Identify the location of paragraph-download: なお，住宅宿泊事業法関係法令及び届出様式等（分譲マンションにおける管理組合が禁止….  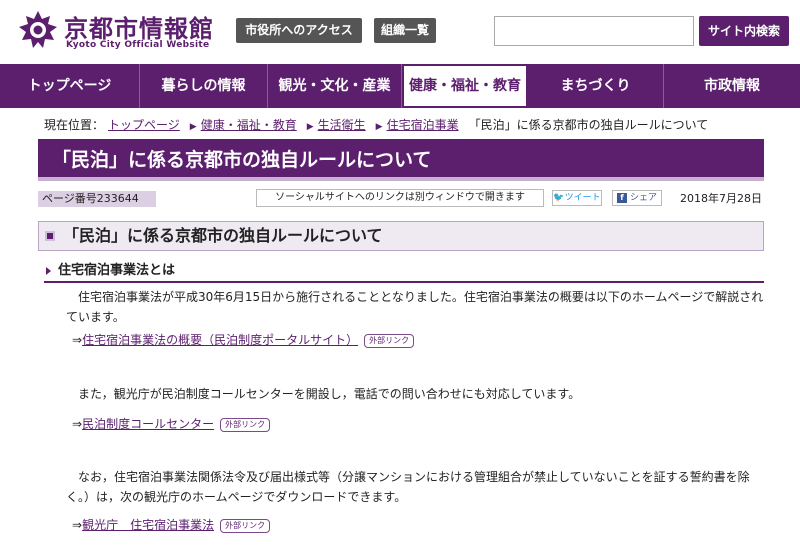
(408, 487).